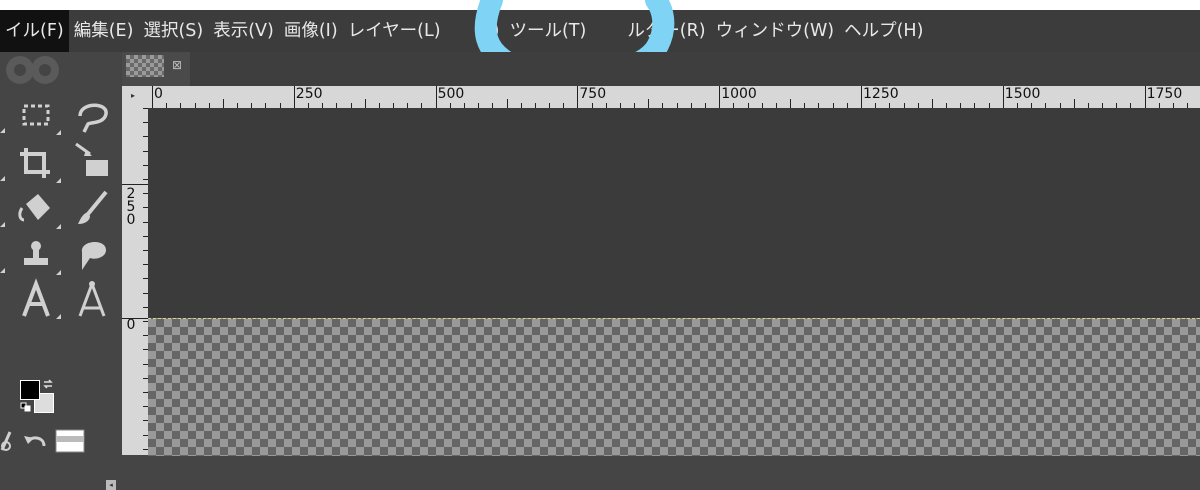 The width and height of the screenshot is (1200, 490). I want to click on close-tab-icon: ⊠, so click(177, 65).